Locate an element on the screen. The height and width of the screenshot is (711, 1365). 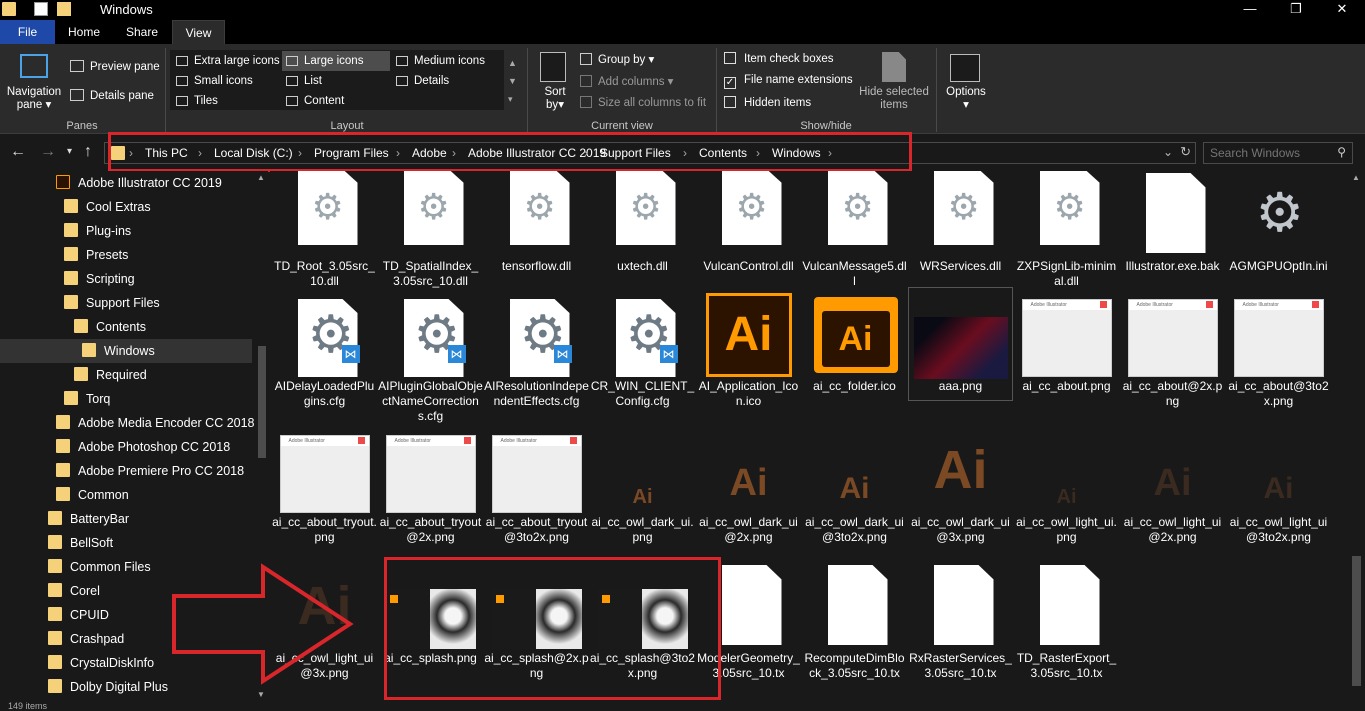
up-arrow-icon: ↑ is located at coordinates (88, 152).